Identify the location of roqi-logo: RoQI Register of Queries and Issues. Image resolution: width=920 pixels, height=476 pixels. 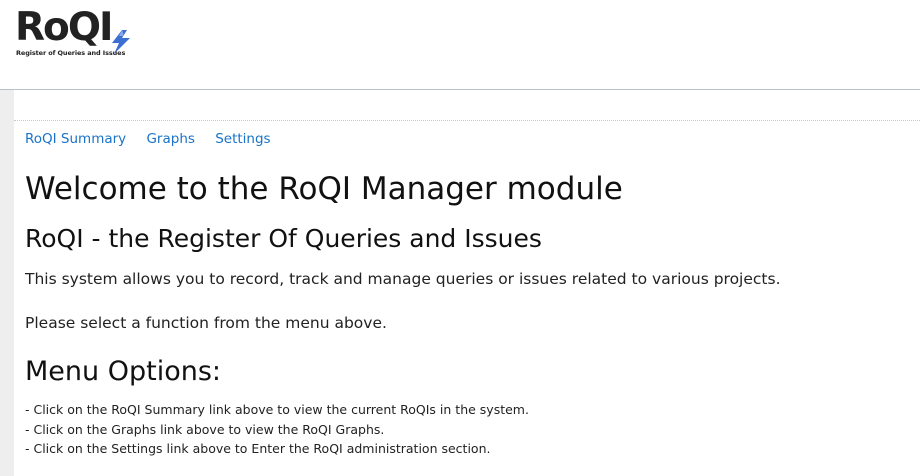
(77, 34).